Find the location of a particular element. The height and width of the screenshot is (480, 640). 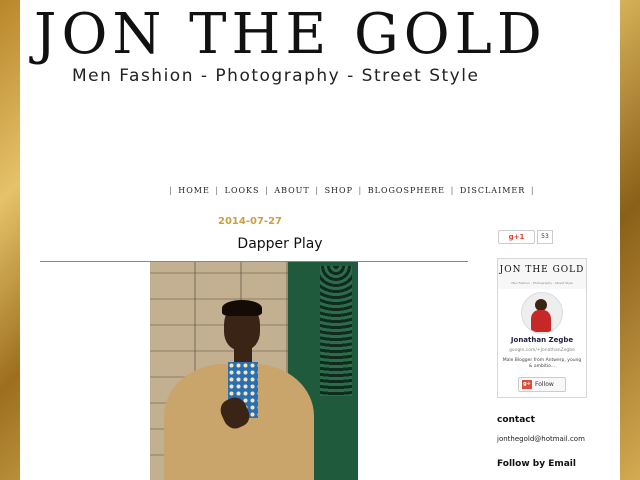

contact-email: jonthegold@hotmail.com is located at coordinates (541, 439).